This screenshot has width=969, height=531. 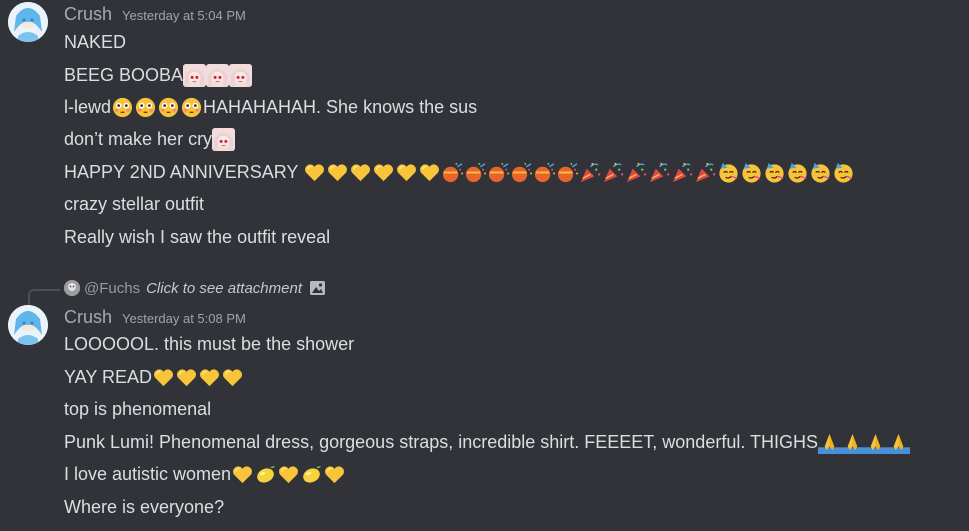 I want to click on message-text: l-lewd, so click(x=88, y=107).